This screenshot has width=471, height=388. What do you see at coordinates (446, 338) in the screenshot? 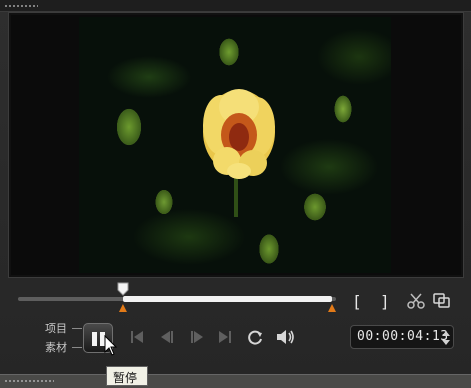
I see `timecode-spinner` at bounding box center [446, 338].